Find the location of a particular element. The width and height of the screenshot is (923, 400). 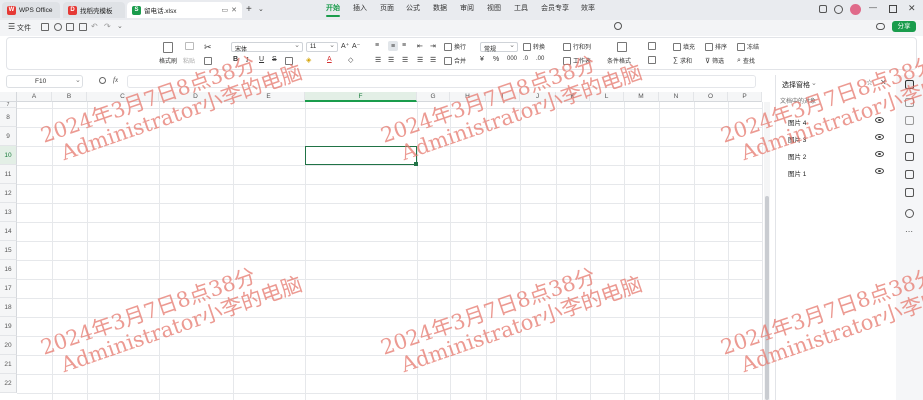

new-tab-icon: + is located at coordinates (249, 9).